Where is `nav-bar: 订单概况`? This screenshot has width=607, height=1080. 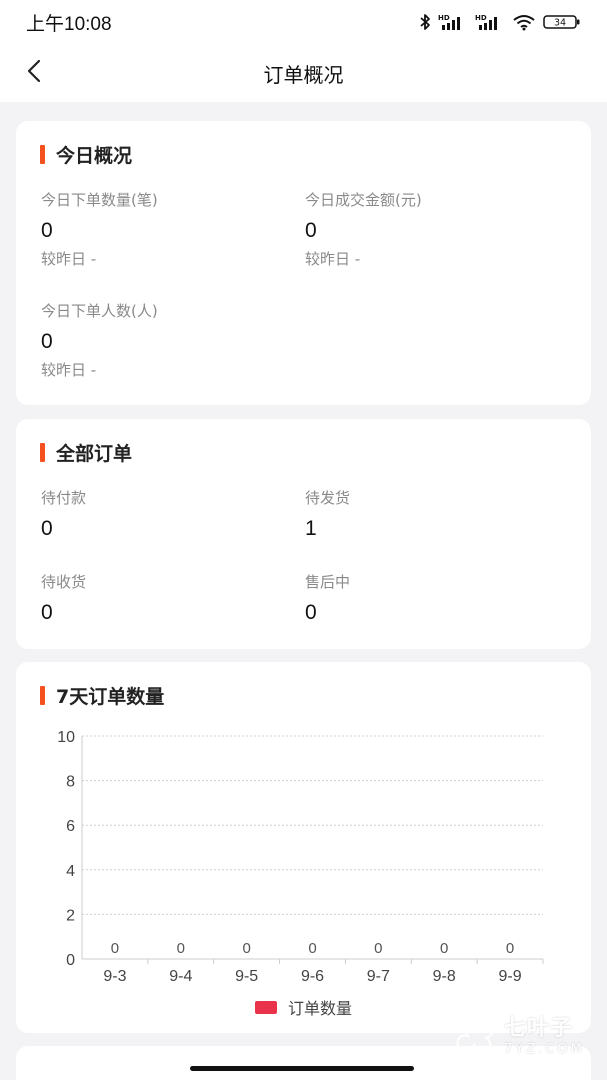
nav-bar: 订单概况 is located at coordinates (303, 73).